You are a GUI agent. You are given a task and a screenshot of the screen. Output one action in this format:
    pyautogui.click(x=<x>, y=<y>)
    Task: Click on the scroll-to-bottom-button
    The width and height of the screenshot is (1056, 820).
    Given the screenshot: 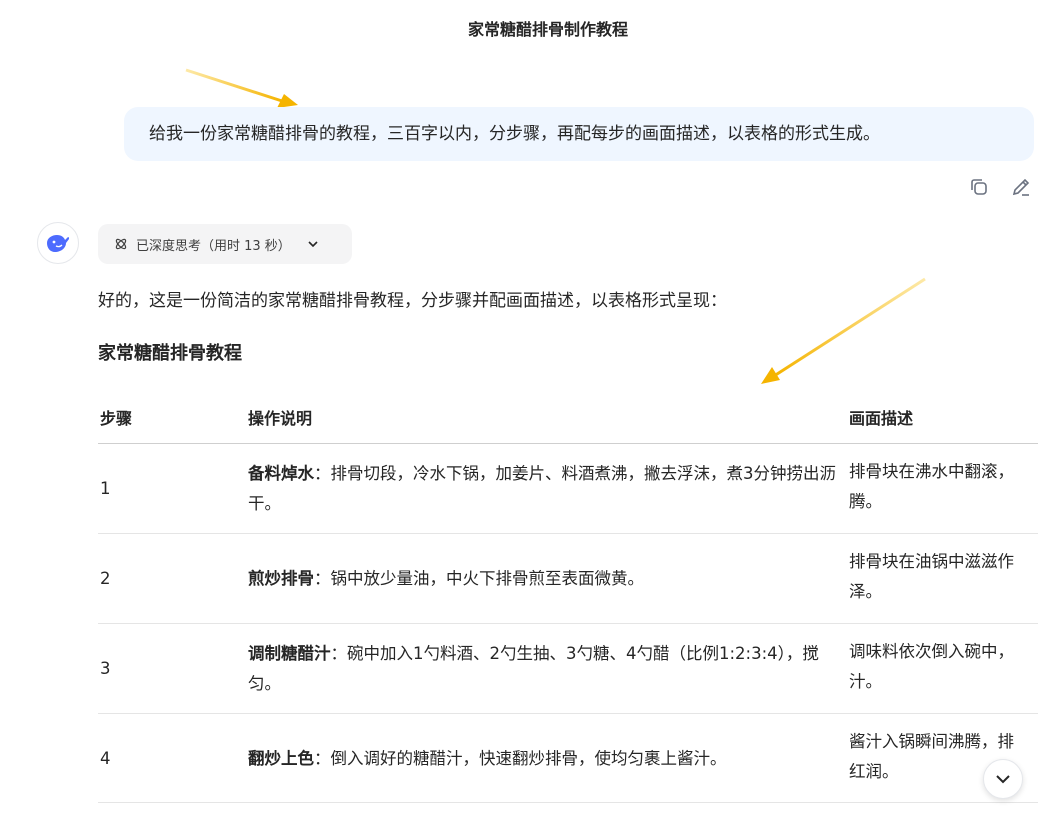 What is the action you would take?
    pyautogui.click(x=1003, y=779)
    